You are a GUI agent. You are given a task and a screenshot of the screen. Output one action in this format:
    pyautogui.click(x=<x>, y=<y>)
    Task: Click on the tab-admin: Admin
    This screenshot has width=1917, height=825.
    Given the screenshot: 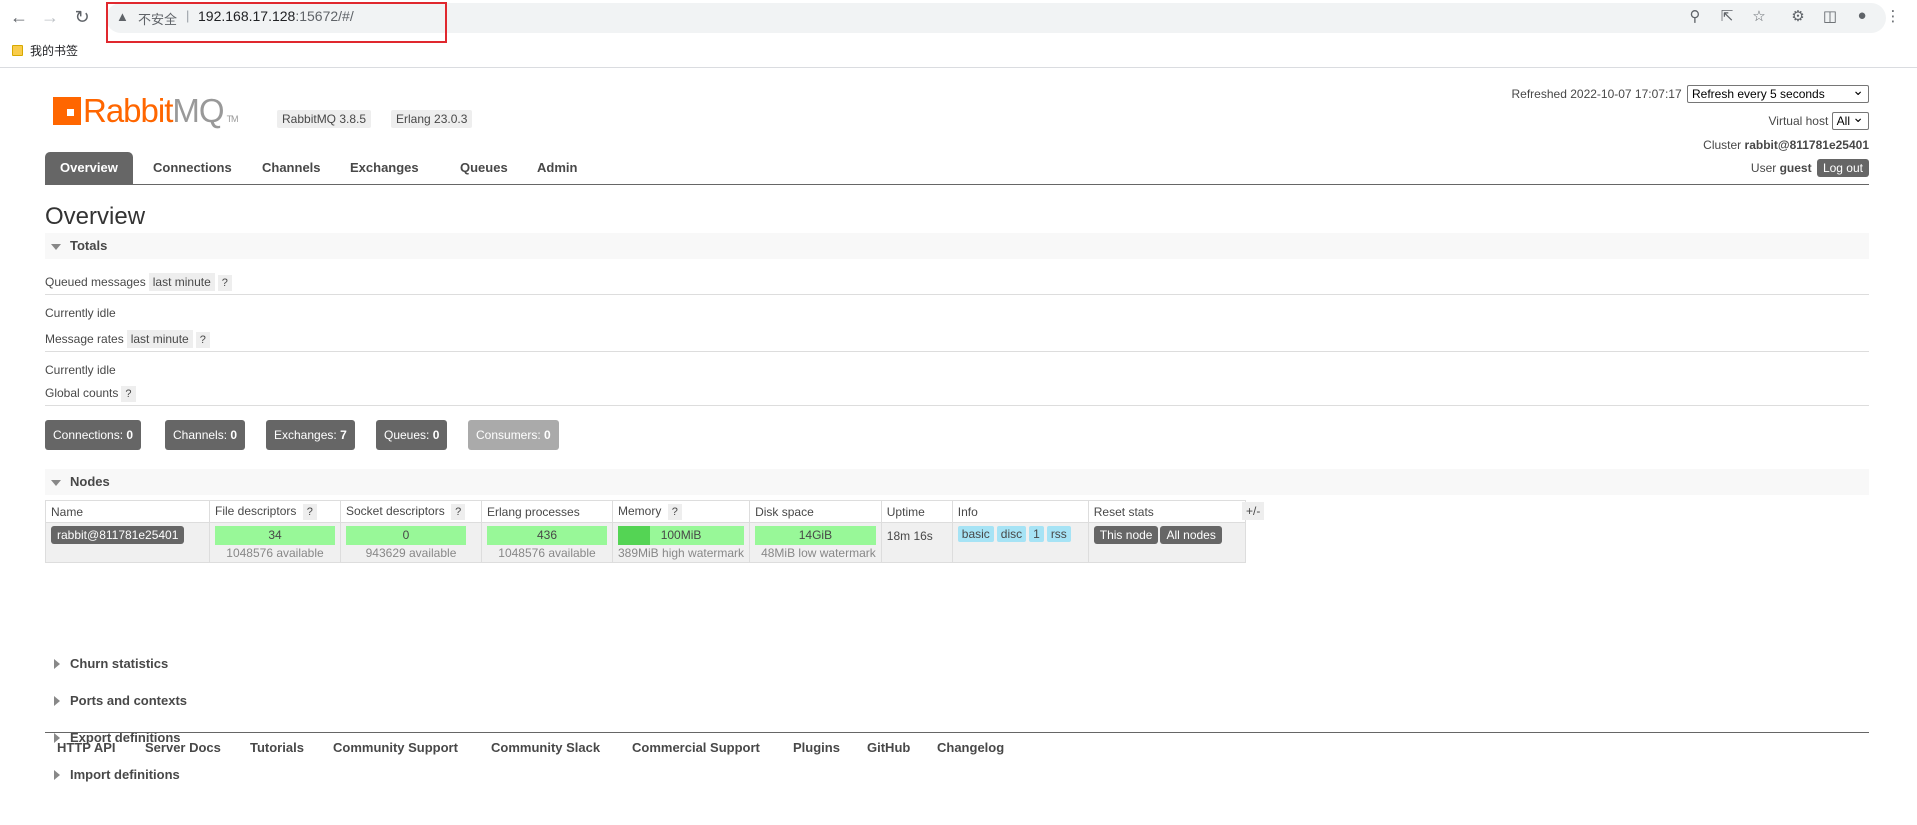 What is the action you would take?
    pyautogui.click(x=557, y=168)
    